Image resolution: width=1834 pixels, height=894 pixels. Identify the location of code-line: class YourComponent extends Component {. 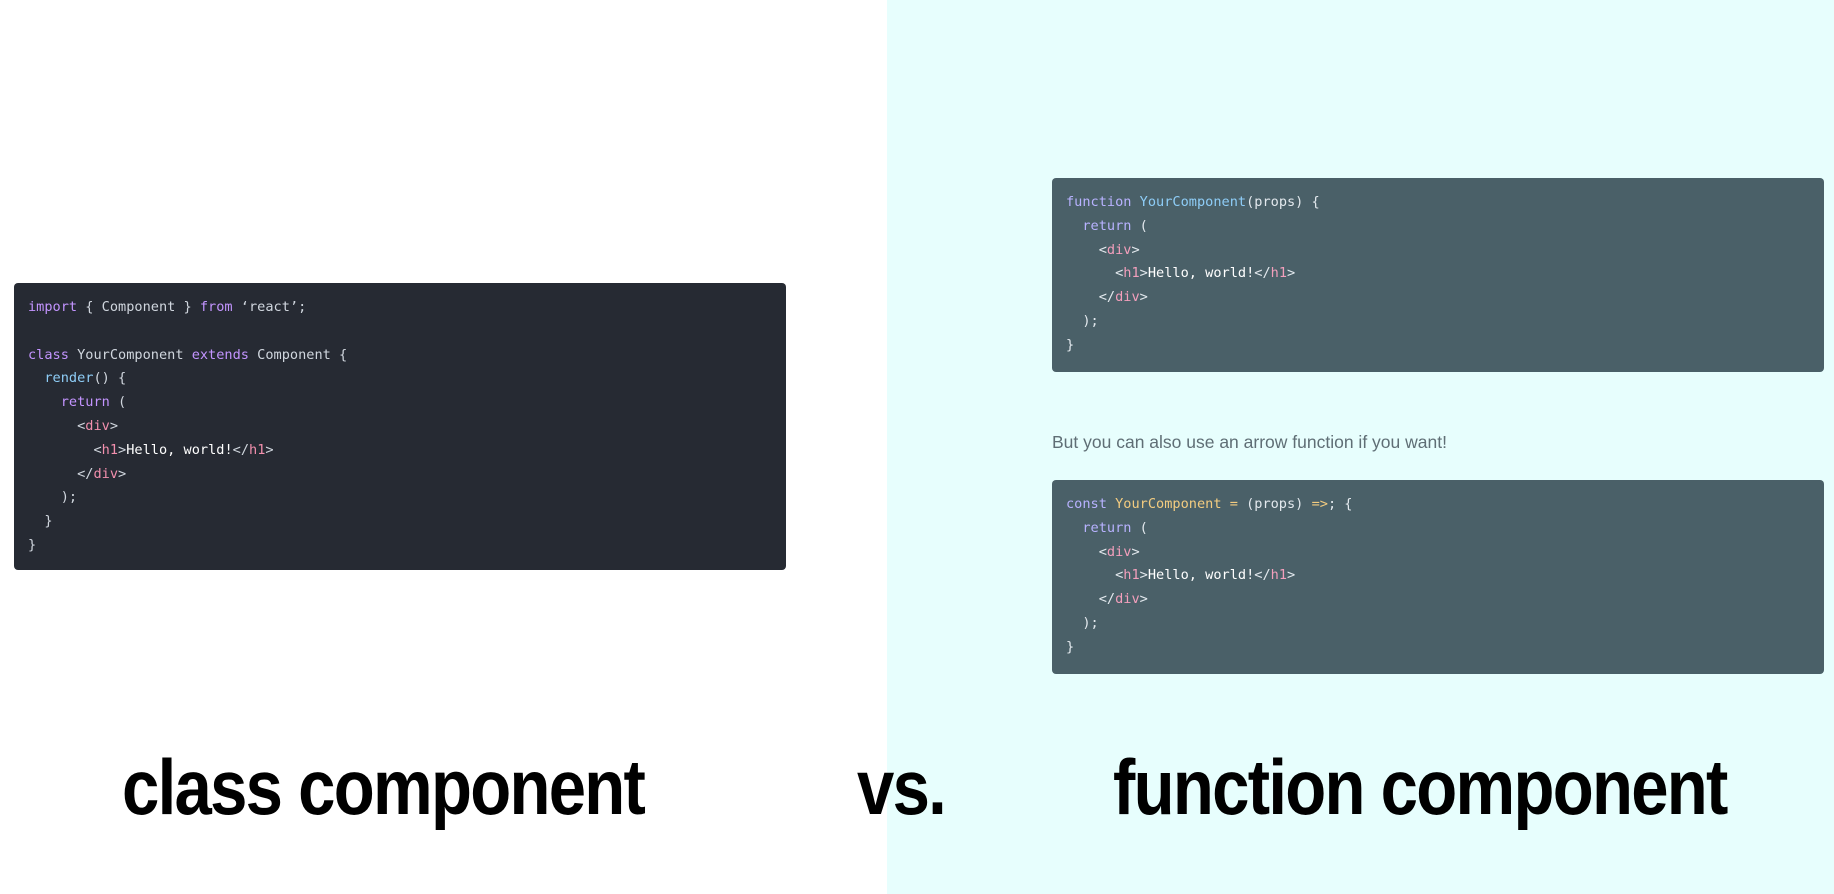
(407, 356).